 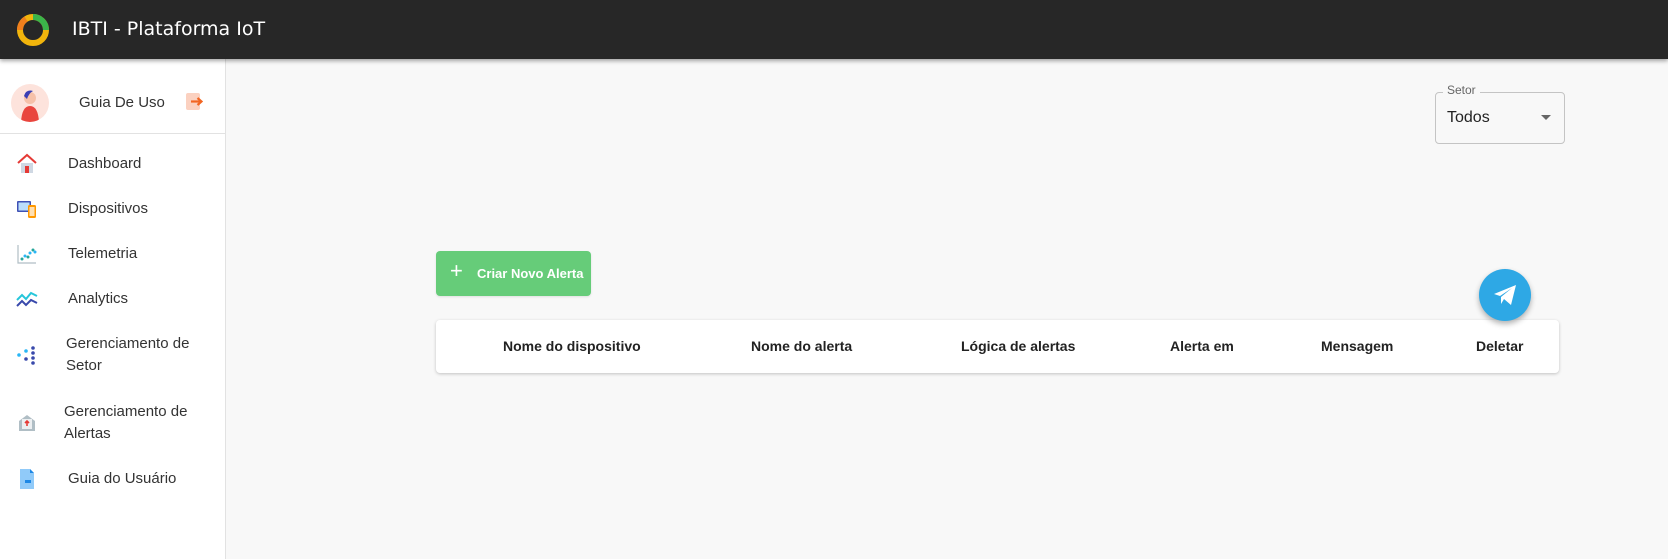 I want to click on alerts-icon, so click(x=27, y=423).